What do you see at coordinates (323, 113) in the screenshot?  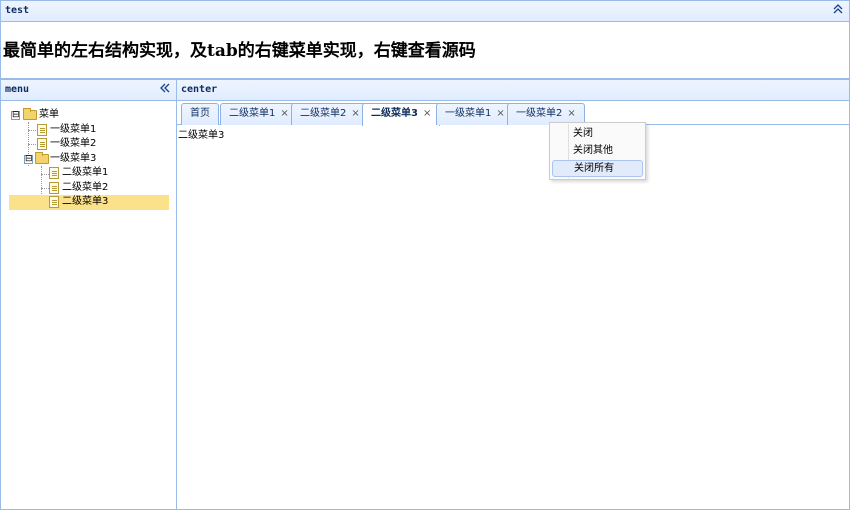 I see `tab-label: 二级菜单2` at bounding box center [323, 113].